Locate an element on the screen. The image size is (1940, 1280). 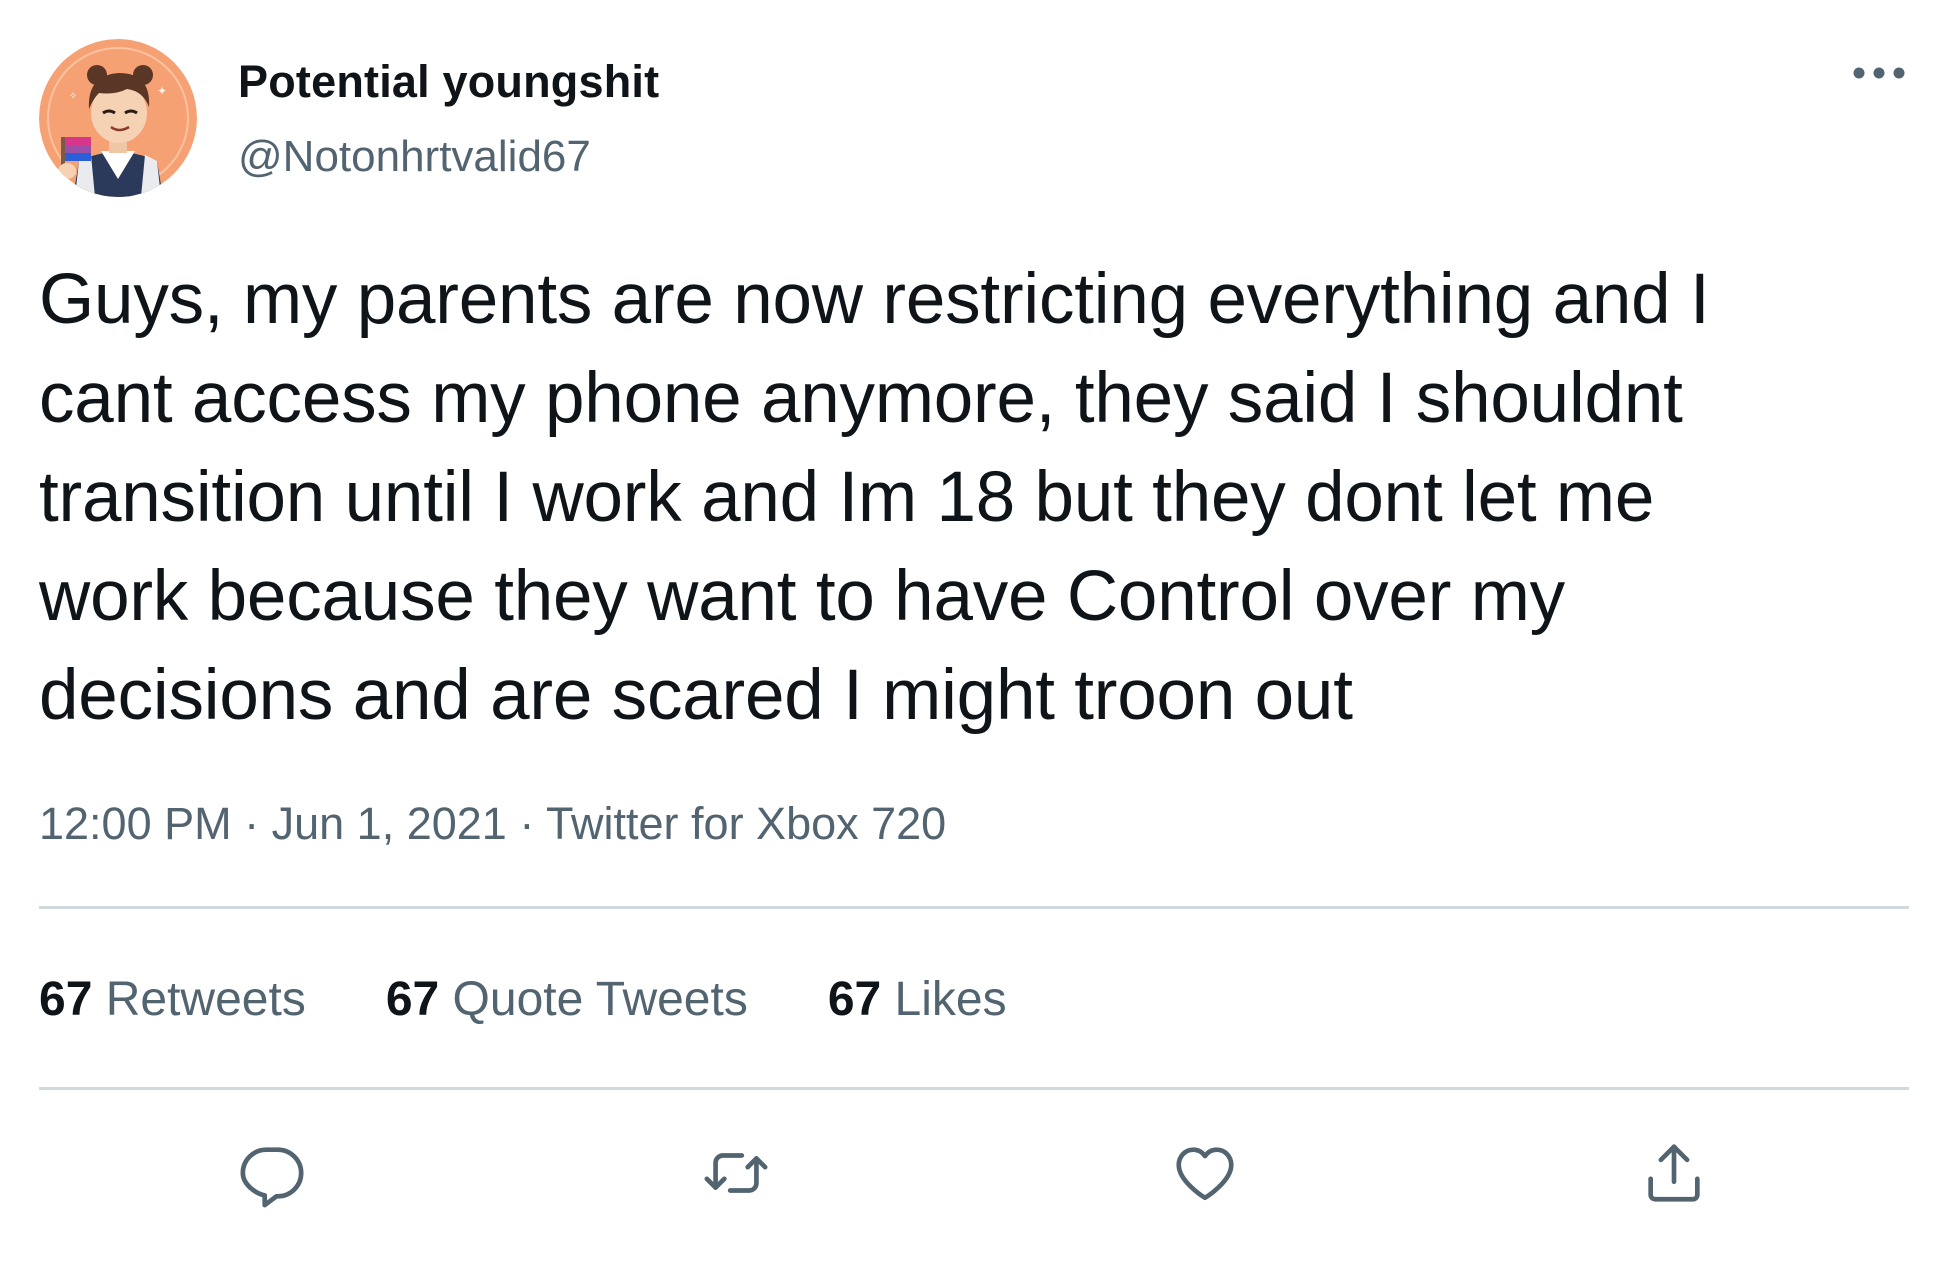
reply-button is located at coordinates (272, 1173).